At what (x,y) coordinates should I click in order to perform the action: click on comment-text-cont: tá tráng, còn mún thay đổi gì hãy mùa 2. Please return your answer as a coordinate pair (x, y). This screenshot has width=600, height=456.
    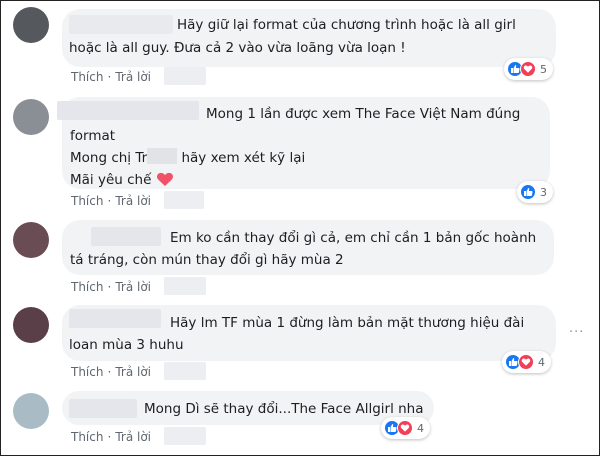
    Looking at the image, I should click on (207, 260).